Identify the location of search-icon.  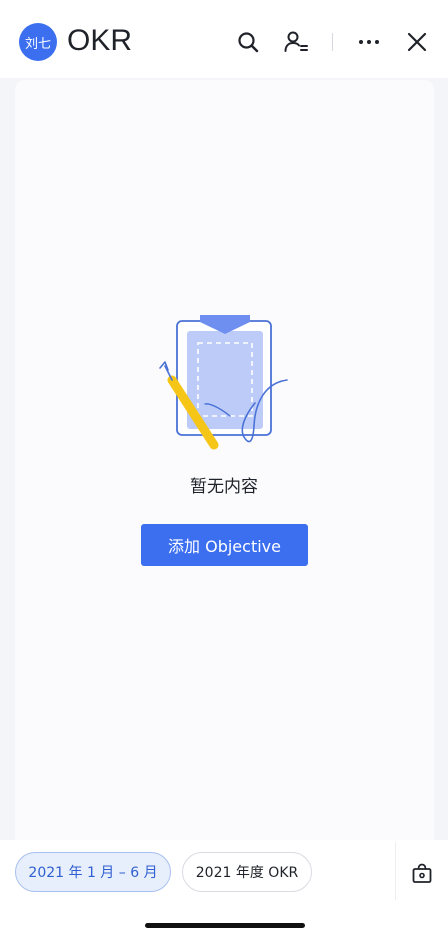
(248, 42).